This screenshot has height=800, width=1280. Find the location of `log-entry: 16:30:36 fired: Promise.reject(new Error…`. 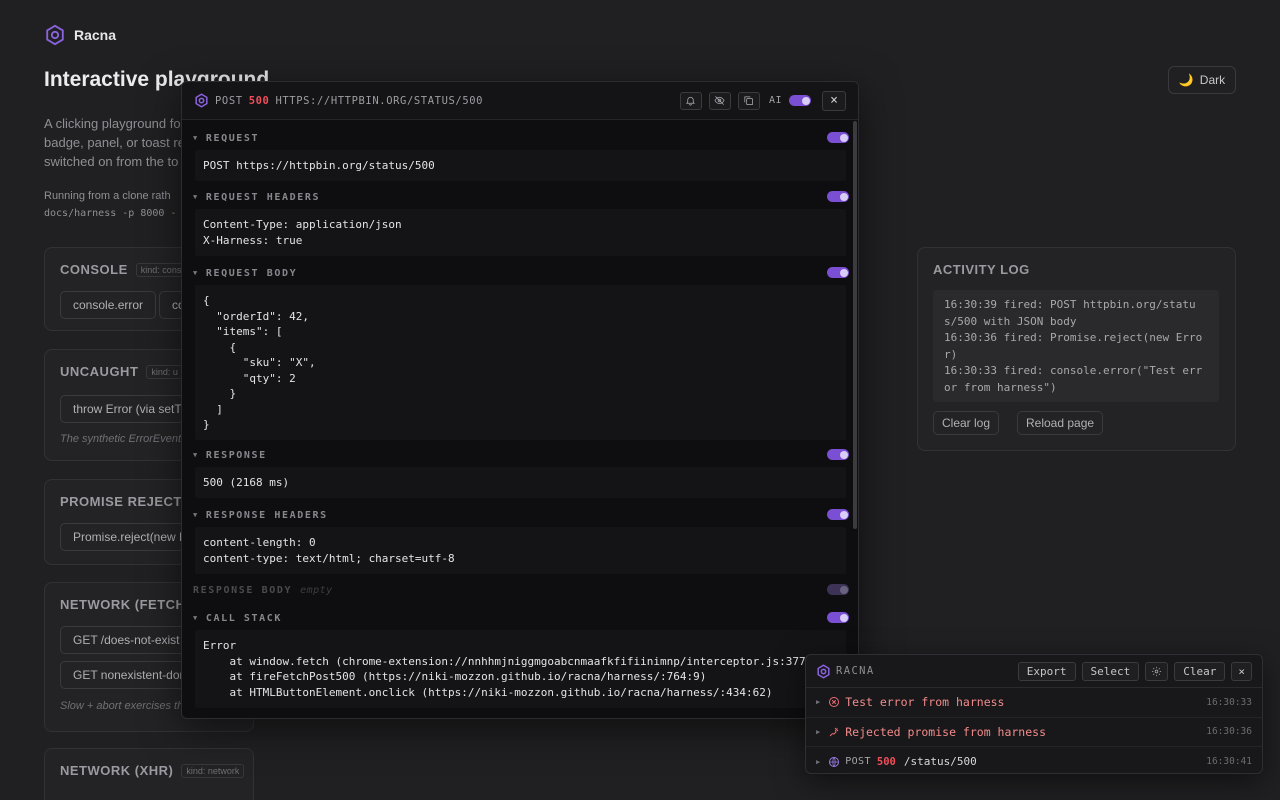

log-entry: 16:30:36 fired: Promise.reject(new Error… is located at coordinates (1073, 346).